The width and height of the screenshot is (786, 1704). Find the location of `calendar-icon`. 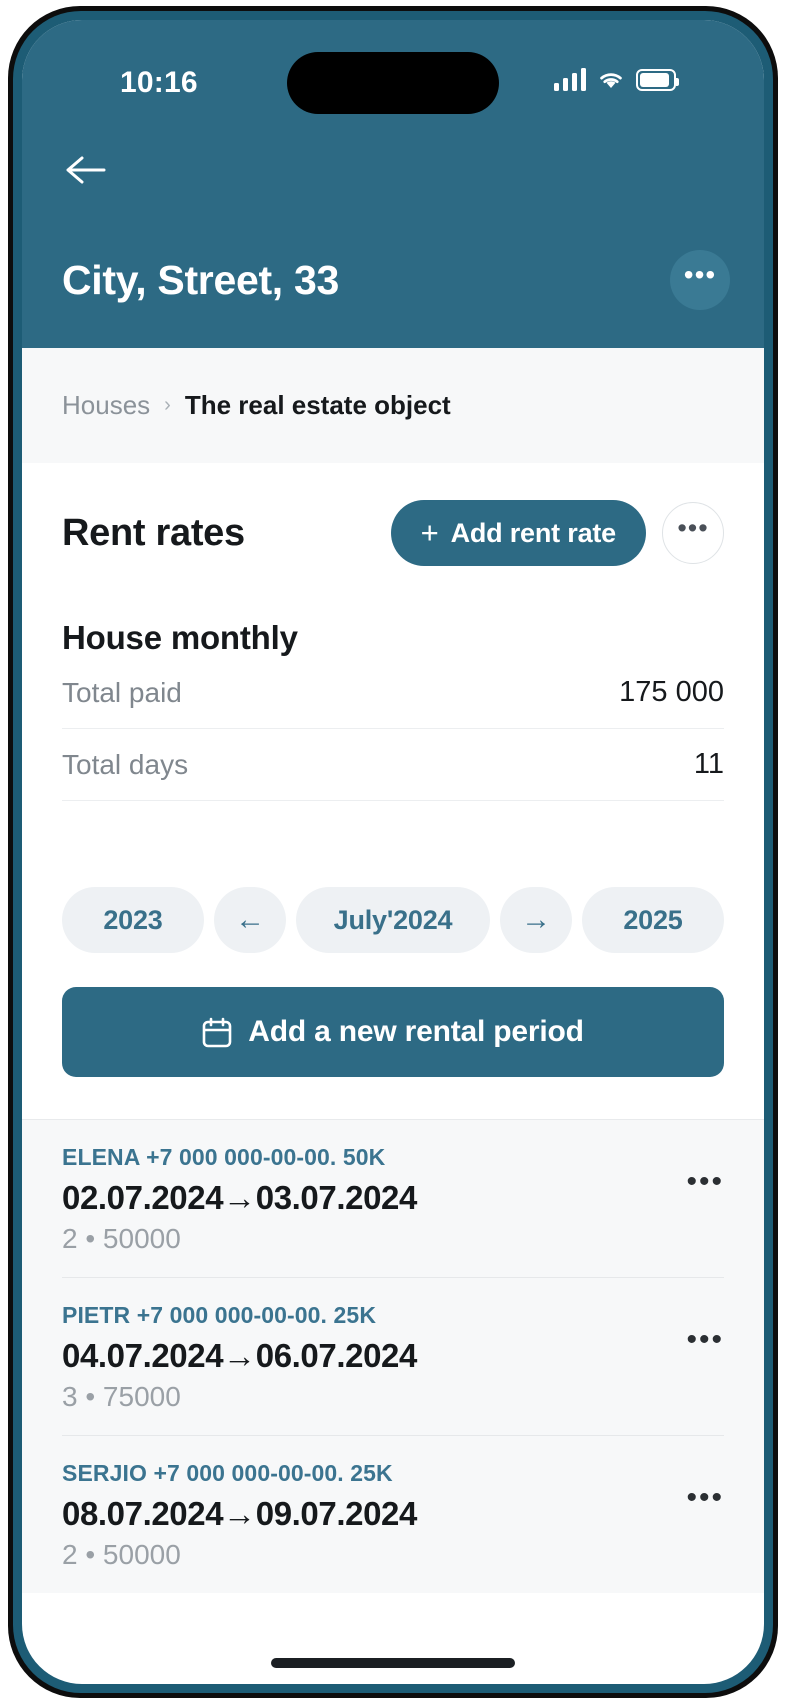

calendar-icon is located at coordinates (217, 1032).